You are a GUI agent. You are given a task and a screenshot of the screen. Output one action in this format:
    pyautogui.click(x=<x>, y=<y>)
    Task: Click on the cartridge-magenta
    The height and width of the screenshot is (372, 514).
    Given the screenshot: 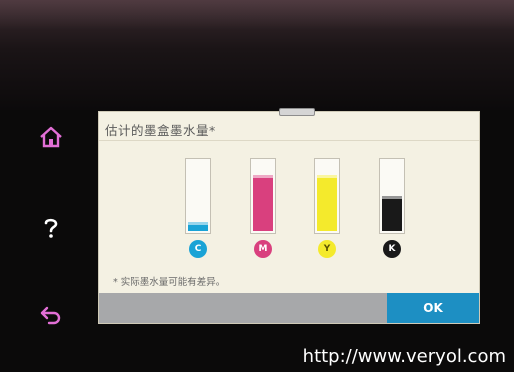 What is the action you would take?
    pyautogui.click(x=263, y=196)
    